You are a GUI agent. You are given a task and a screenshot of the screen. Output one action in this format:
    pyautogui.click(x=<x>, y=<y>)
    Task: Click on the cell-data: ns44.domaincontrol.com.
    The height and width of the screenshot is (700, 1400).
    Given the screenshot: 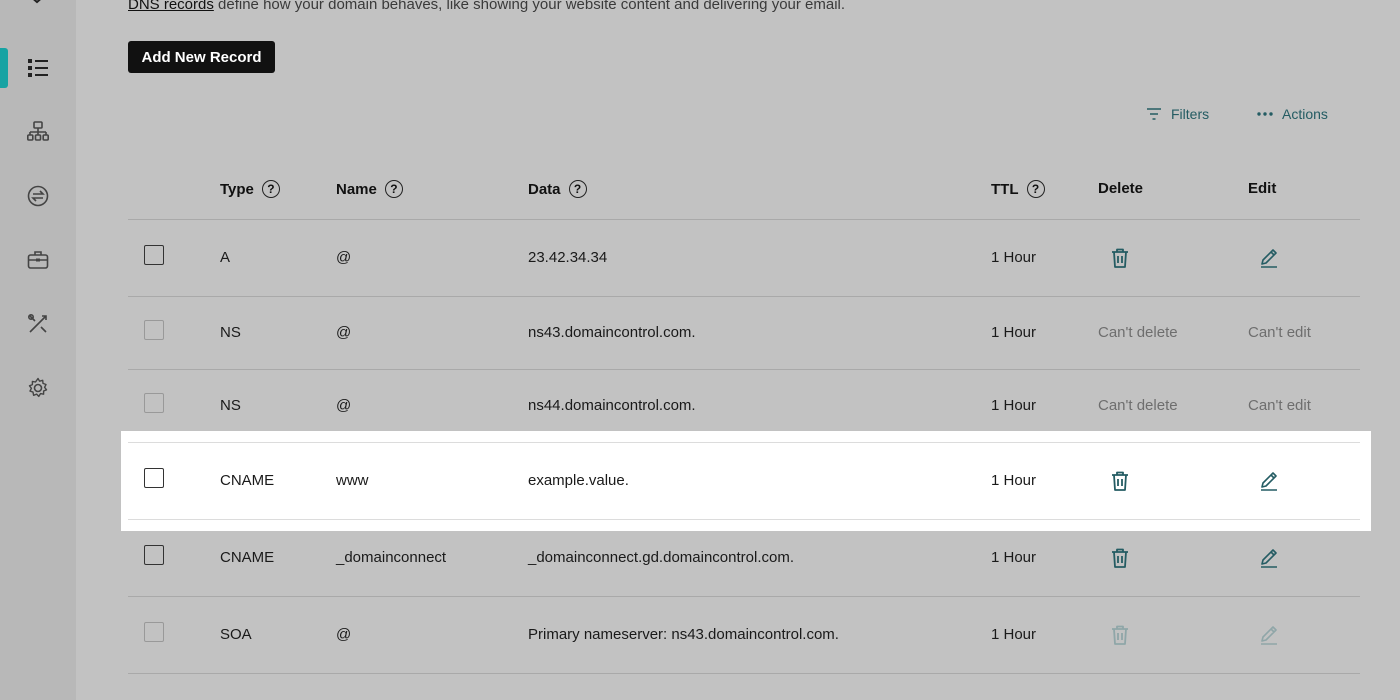 What is the action you would take?
    pyautogui.click(x=612, y=405)
    